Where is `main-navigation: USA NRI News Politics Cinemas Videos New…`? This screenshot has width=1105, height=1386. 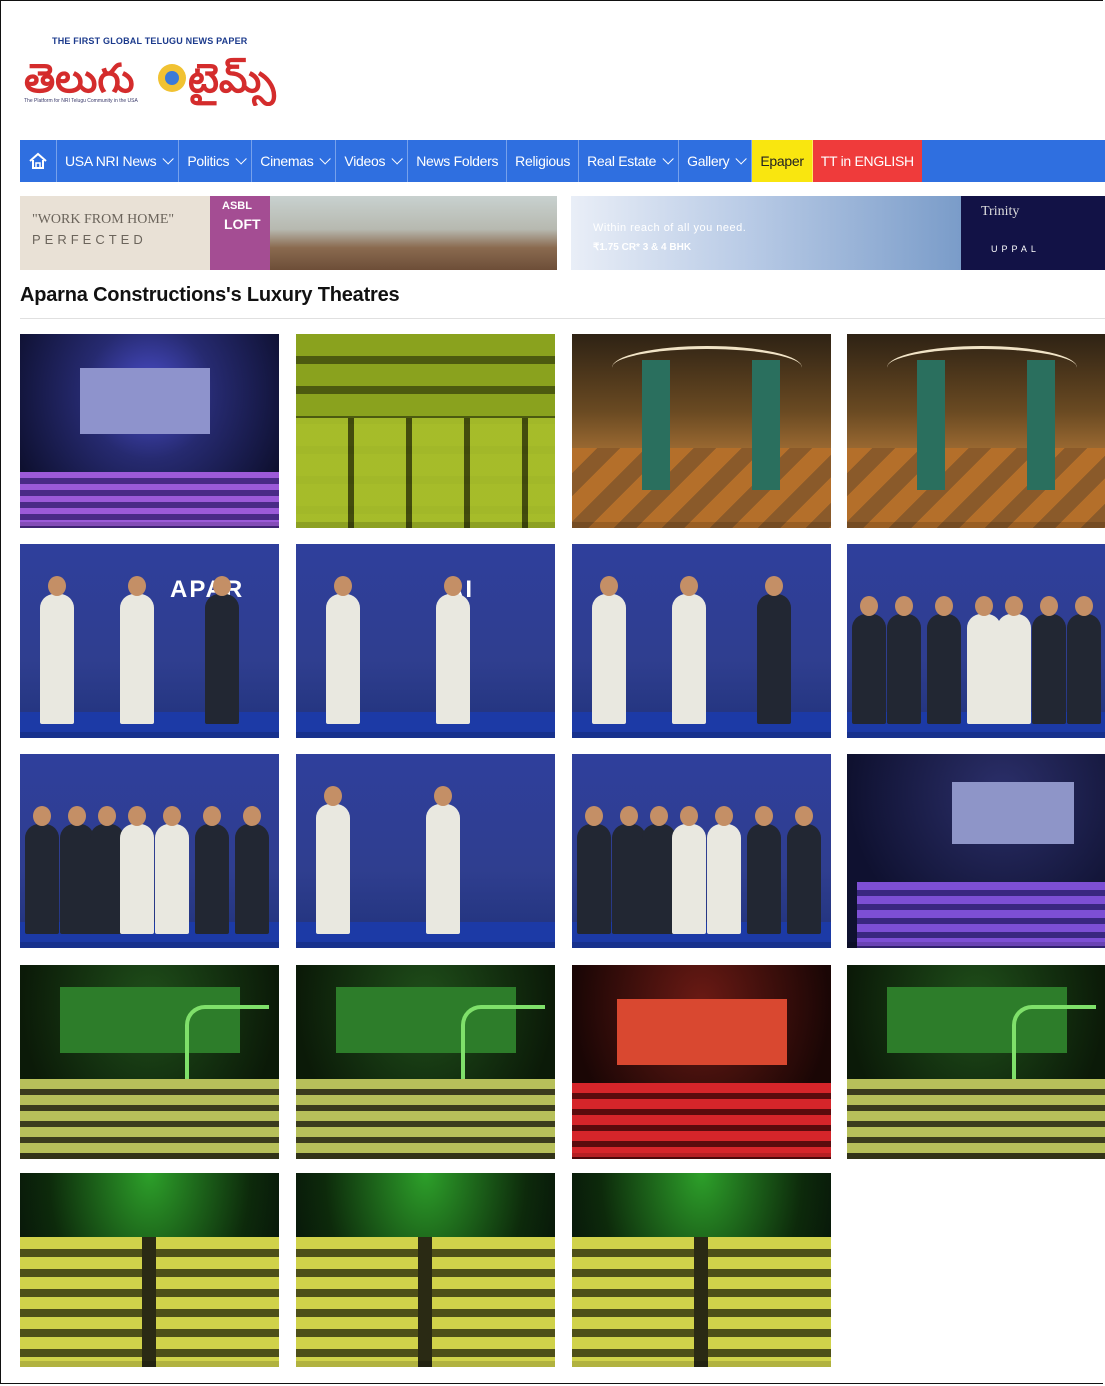 main-navigation: USA NRI News Politics Cinemas Videos New… is located at coordinates (562, 161).